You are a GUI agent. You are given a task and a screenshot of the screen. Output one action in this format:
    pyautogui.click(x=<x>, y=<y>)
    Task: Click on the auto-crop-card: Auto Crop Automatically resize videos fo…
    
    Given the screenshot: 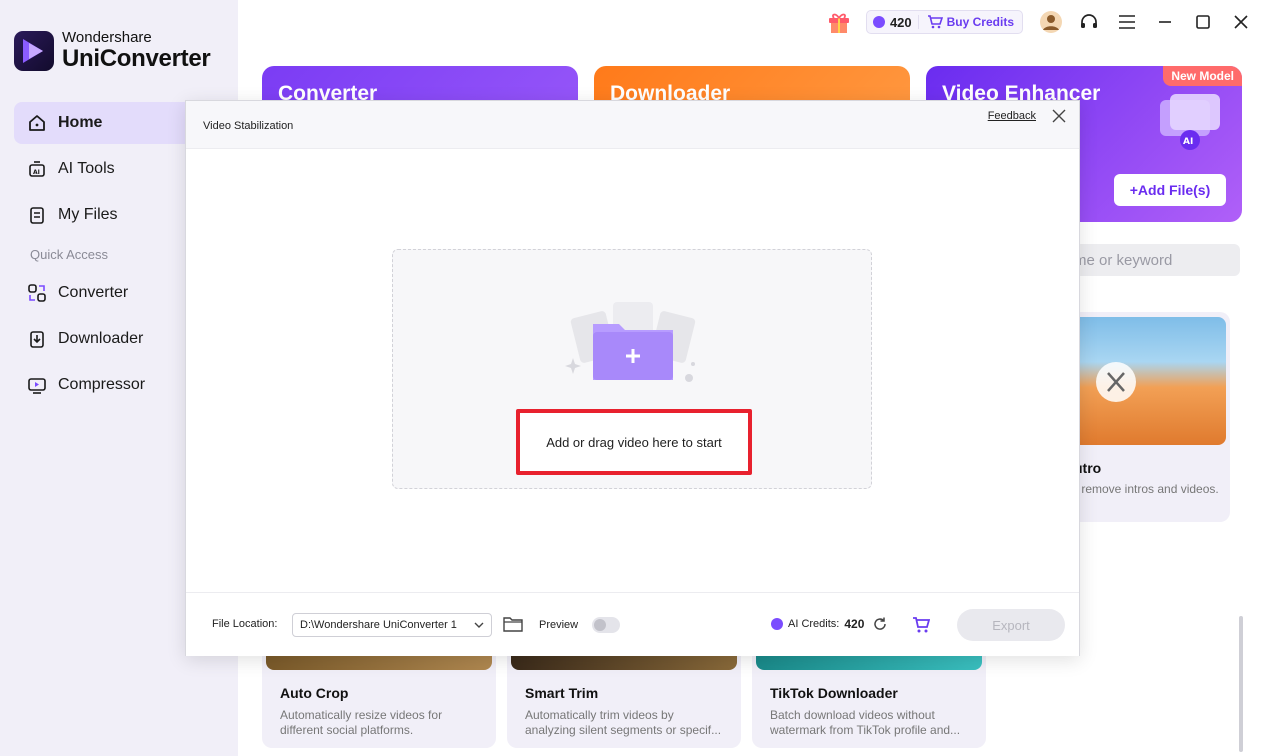 What is the action you would take?
    pyautogui.click(x=379, y=694)
    